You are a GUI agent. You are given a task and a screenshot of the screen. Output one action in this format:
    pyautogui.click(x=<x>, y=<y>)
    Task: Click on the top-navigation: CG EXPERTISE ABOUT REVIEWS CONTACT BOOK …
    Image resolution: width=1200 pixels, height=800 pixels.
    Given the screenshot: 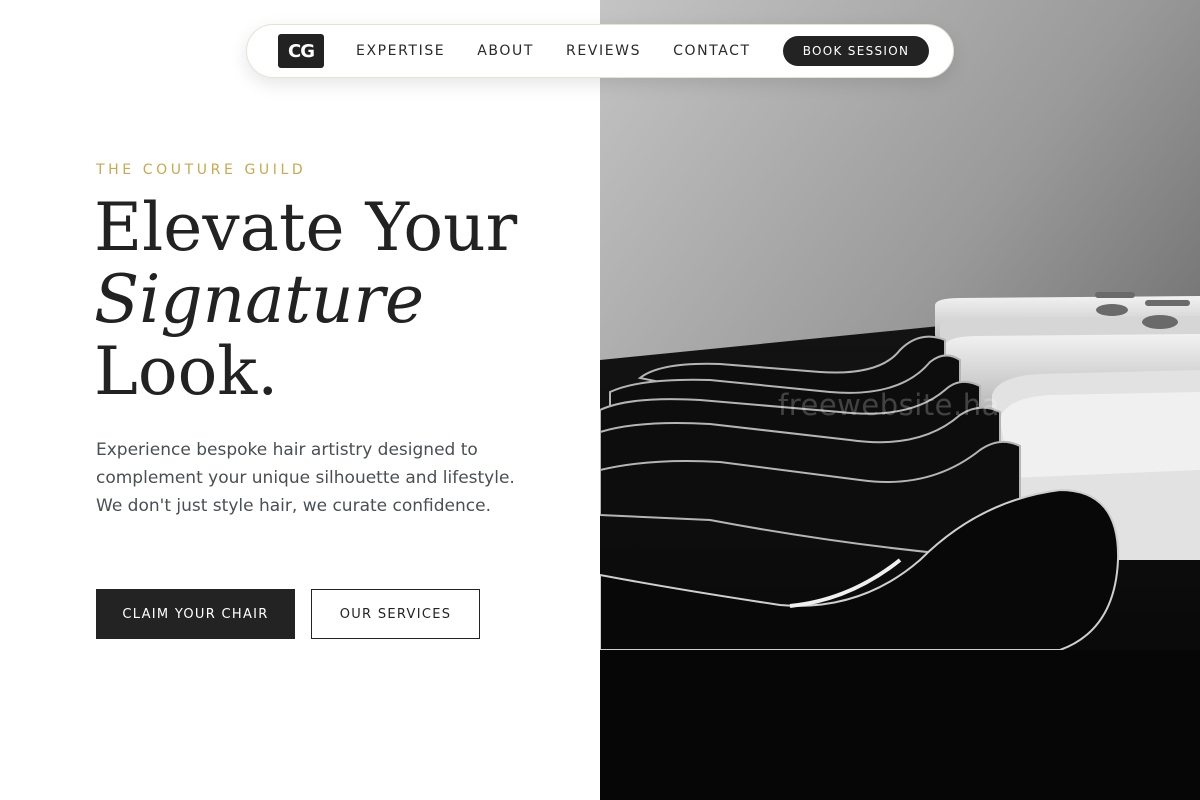 What is the action you would take?
    pyautogui.click(x=600, y=51)
    